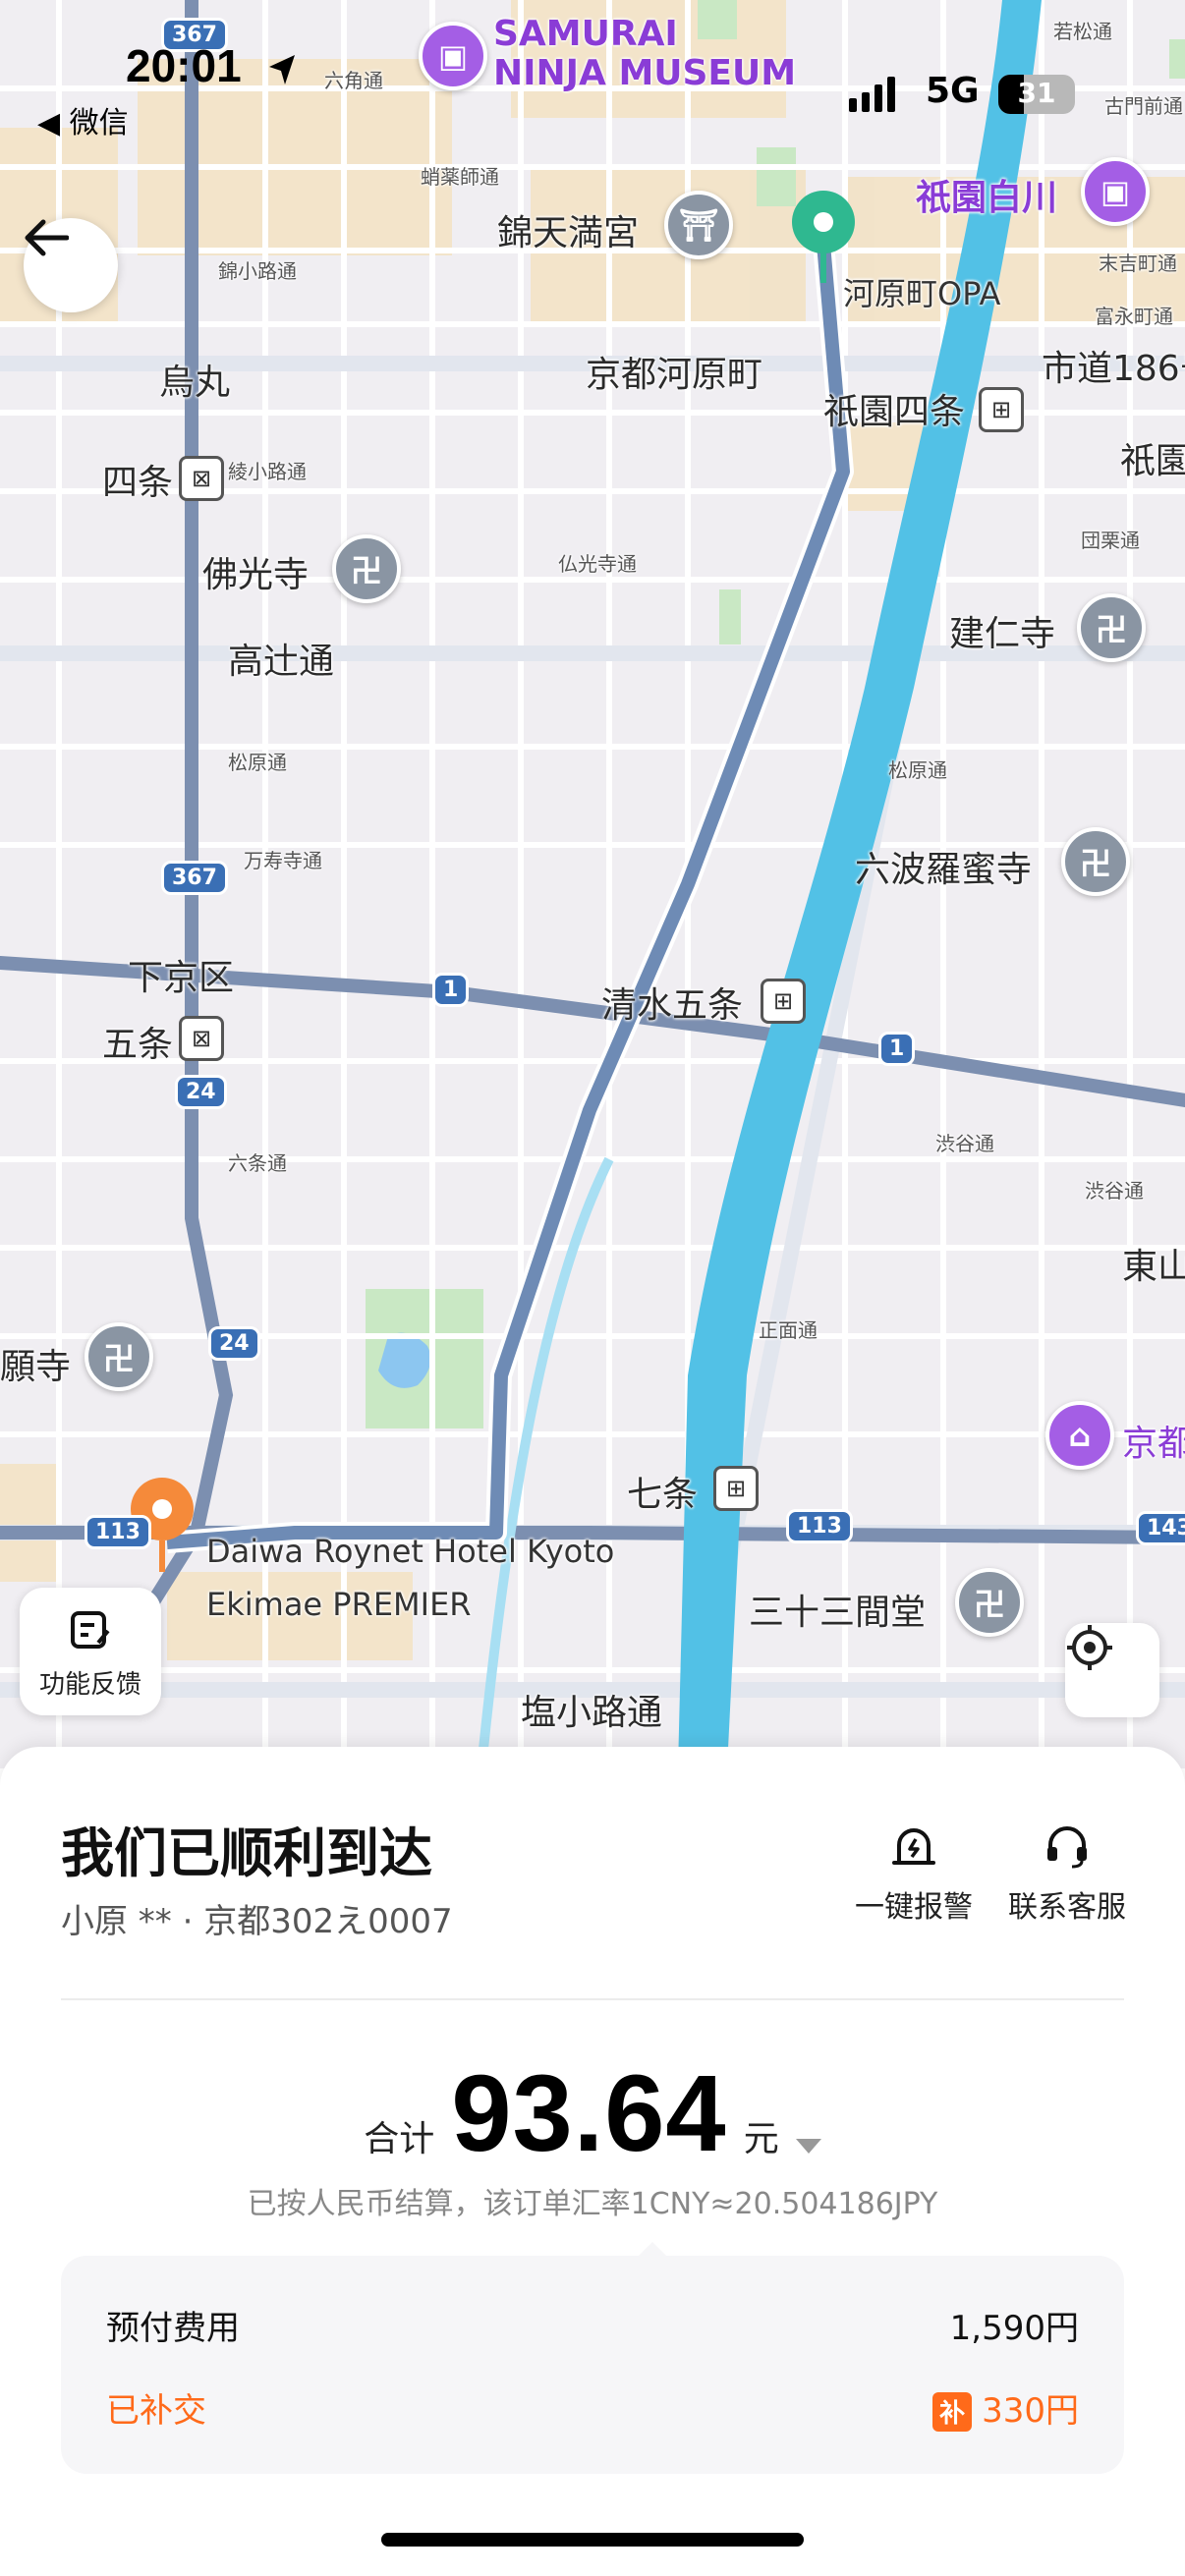 The height and width of the screenshot is (2576, 1185). What do you see at coordinates (91, 1630) in the screenshot?
I see `edit-note-icon` at bounding box center [91, 1630].